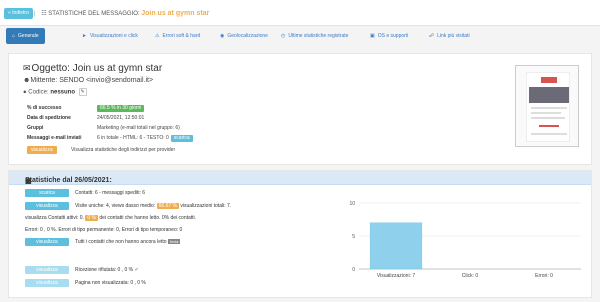 The height and width of the screenshot is (302, 600). Describe the element at coordinates (396, 276) in the screenshot. I see `x-tick-label: Visualizzazioni: 7` at that location.